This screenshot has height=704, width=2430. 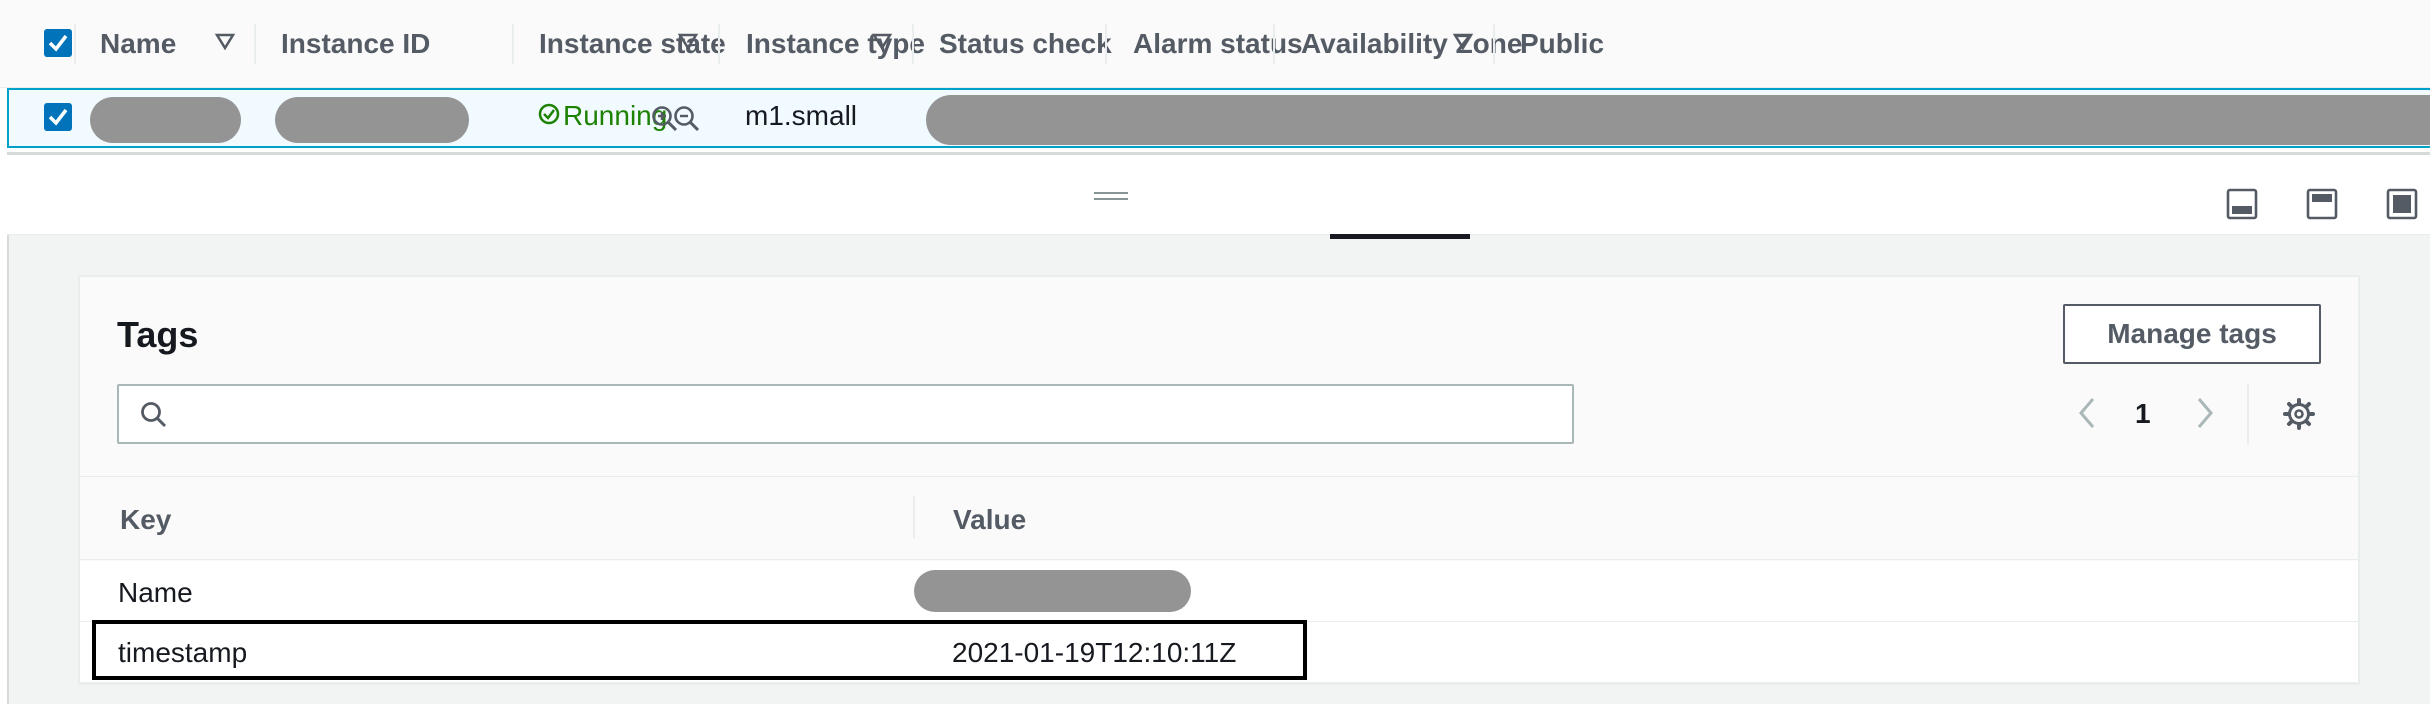 I want to click on tags-table-header, so click(x=1219, y=518).